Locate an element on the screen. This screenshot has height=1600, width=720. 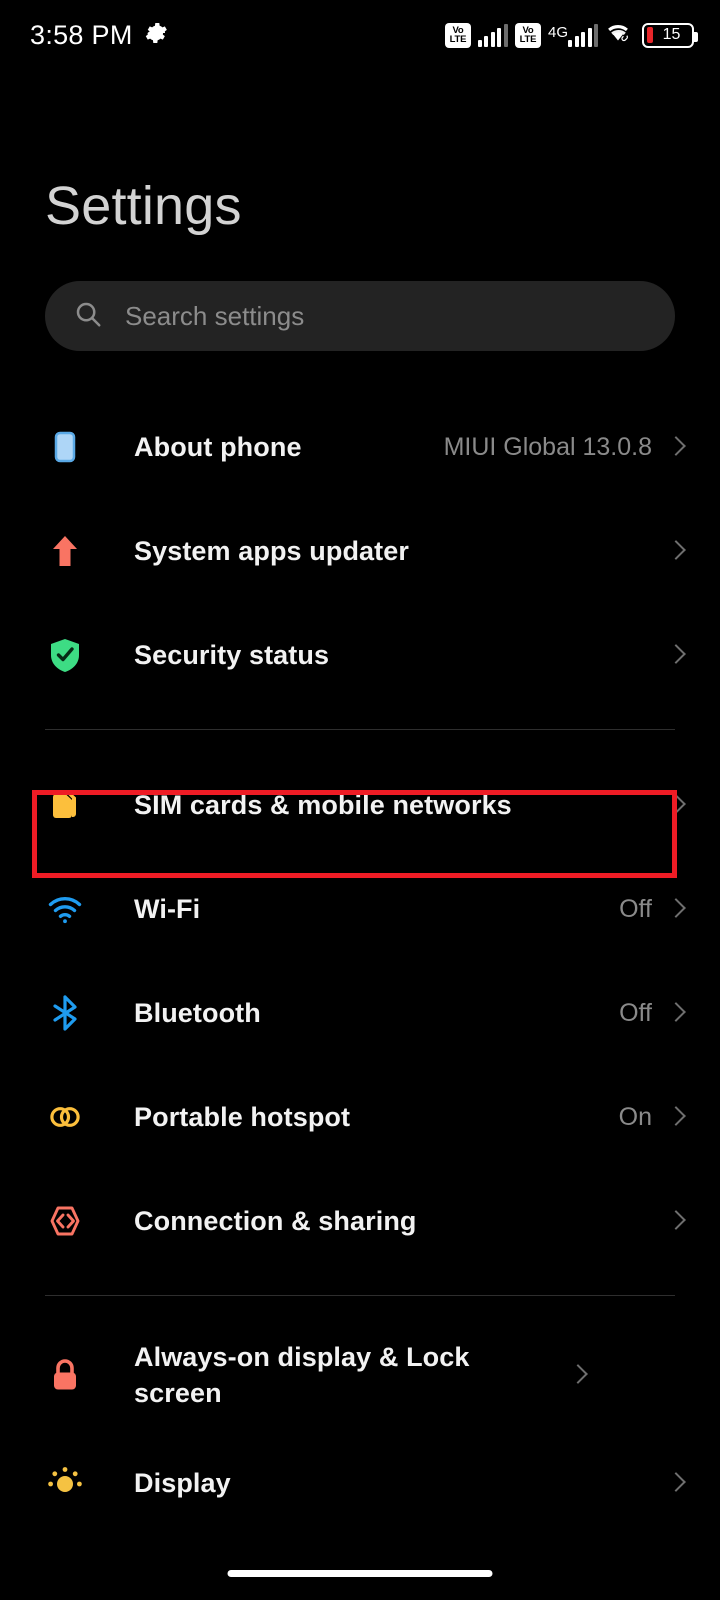
search-placeholder: Search settings is located at coordinates (215, 315).